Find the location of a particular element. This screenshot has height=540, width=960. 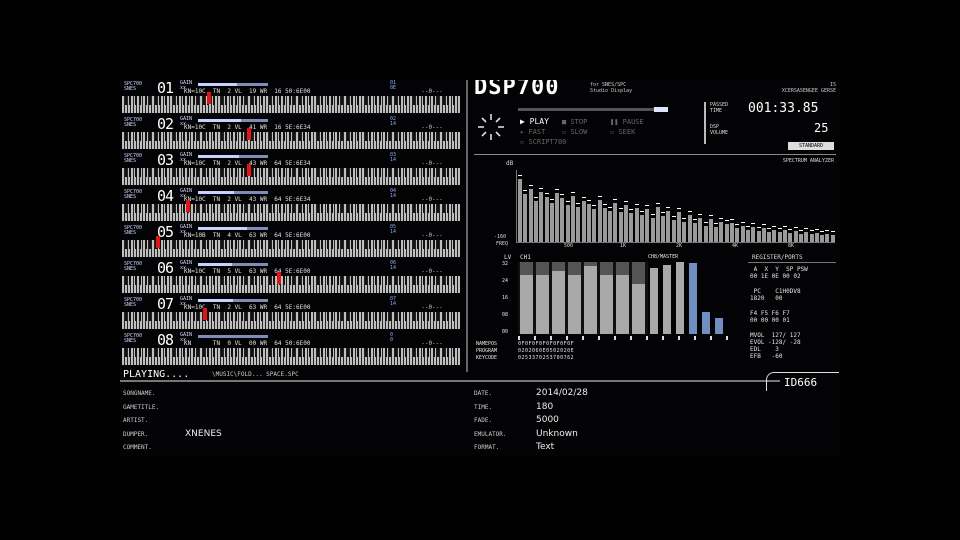

transport-progress is located at coordinates (593, 109).